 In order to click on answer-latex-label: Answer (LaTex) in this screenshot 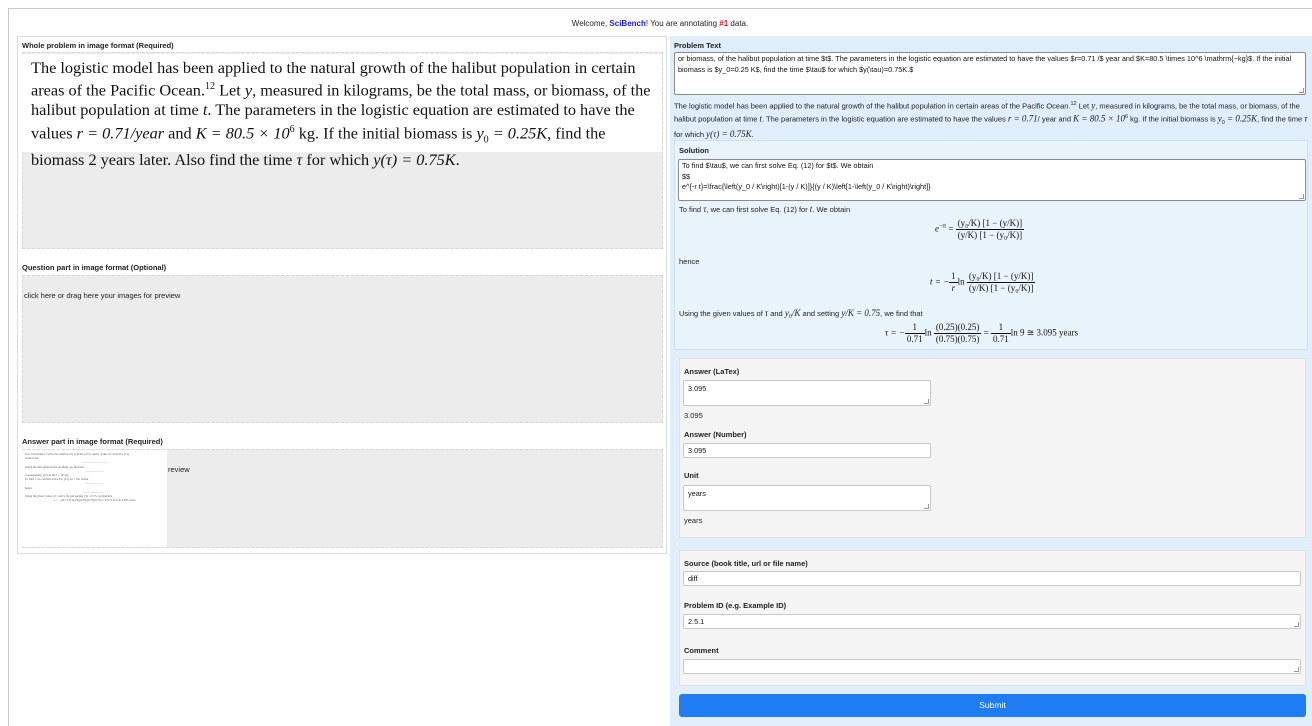, I will do `click(712, 371)`.